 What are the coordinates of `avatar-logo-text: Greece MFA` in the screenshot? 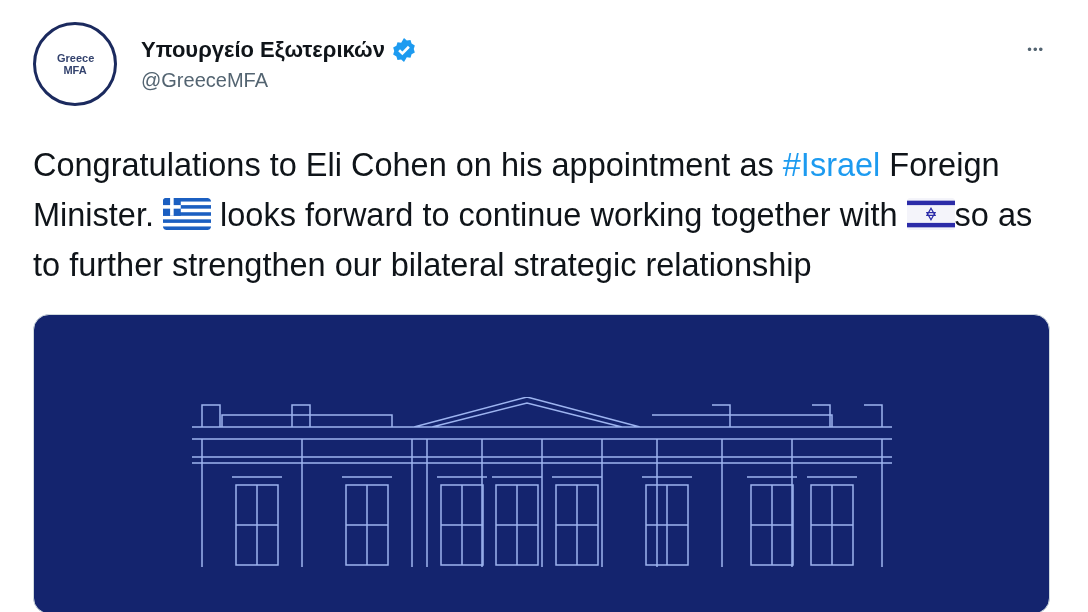 It's located at (75, 64).